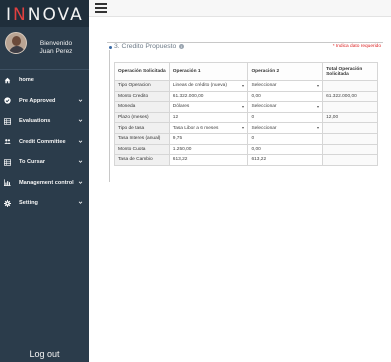 This screenshot has width=391, height=362. What do you see at coordinates (44, 101) in the screenshot?
I see `sidebar-item-pre-approved: Pre Approved` at bounding box center [44, 101].